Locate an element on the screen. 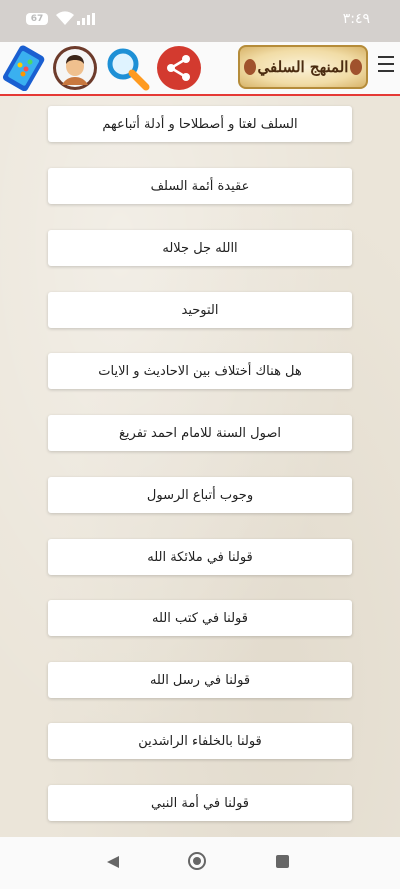 This screenshot has width=400, height=889. status-time: ٣:٤٩ is located at coordinates (356, 19).